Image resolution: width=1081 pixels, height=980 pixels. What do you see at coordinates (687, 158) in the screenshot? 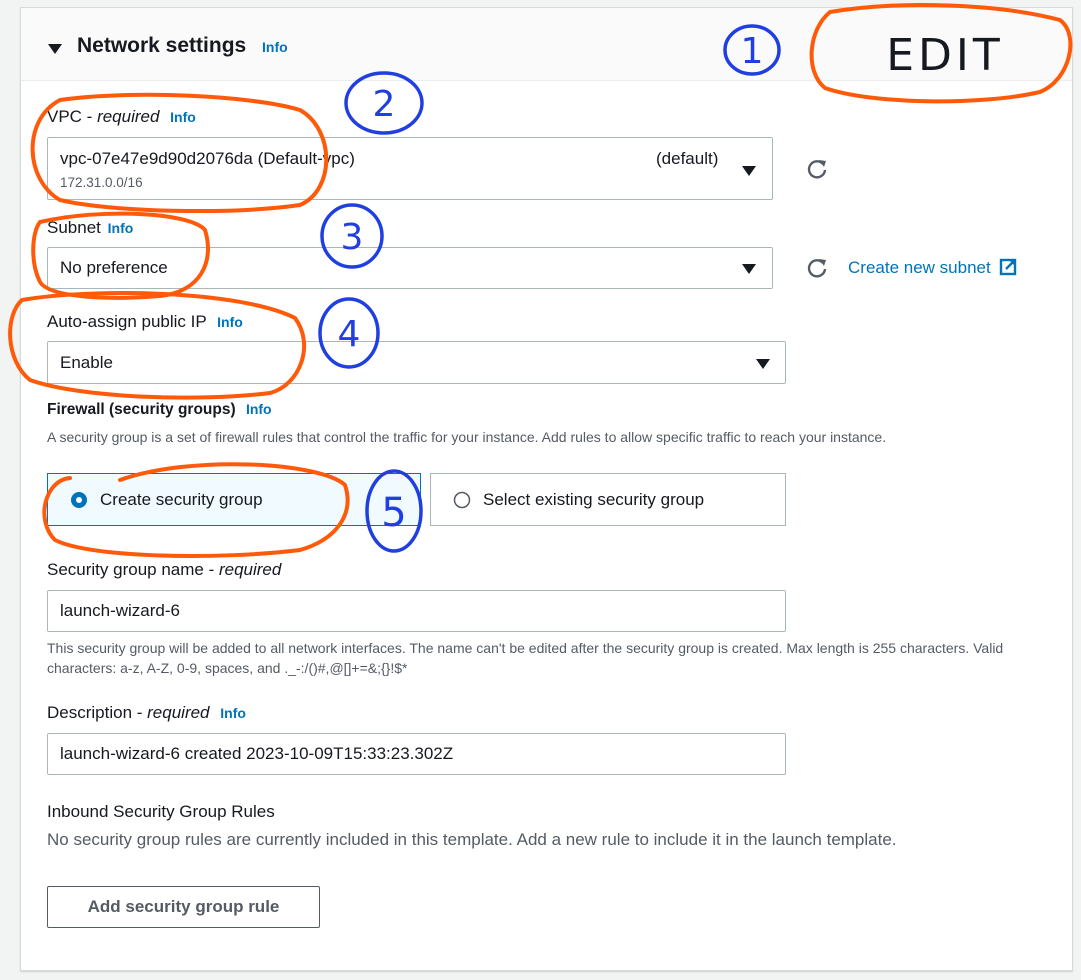
I see `vpc-default-tag: (default)` at bounding box center [687, 158].